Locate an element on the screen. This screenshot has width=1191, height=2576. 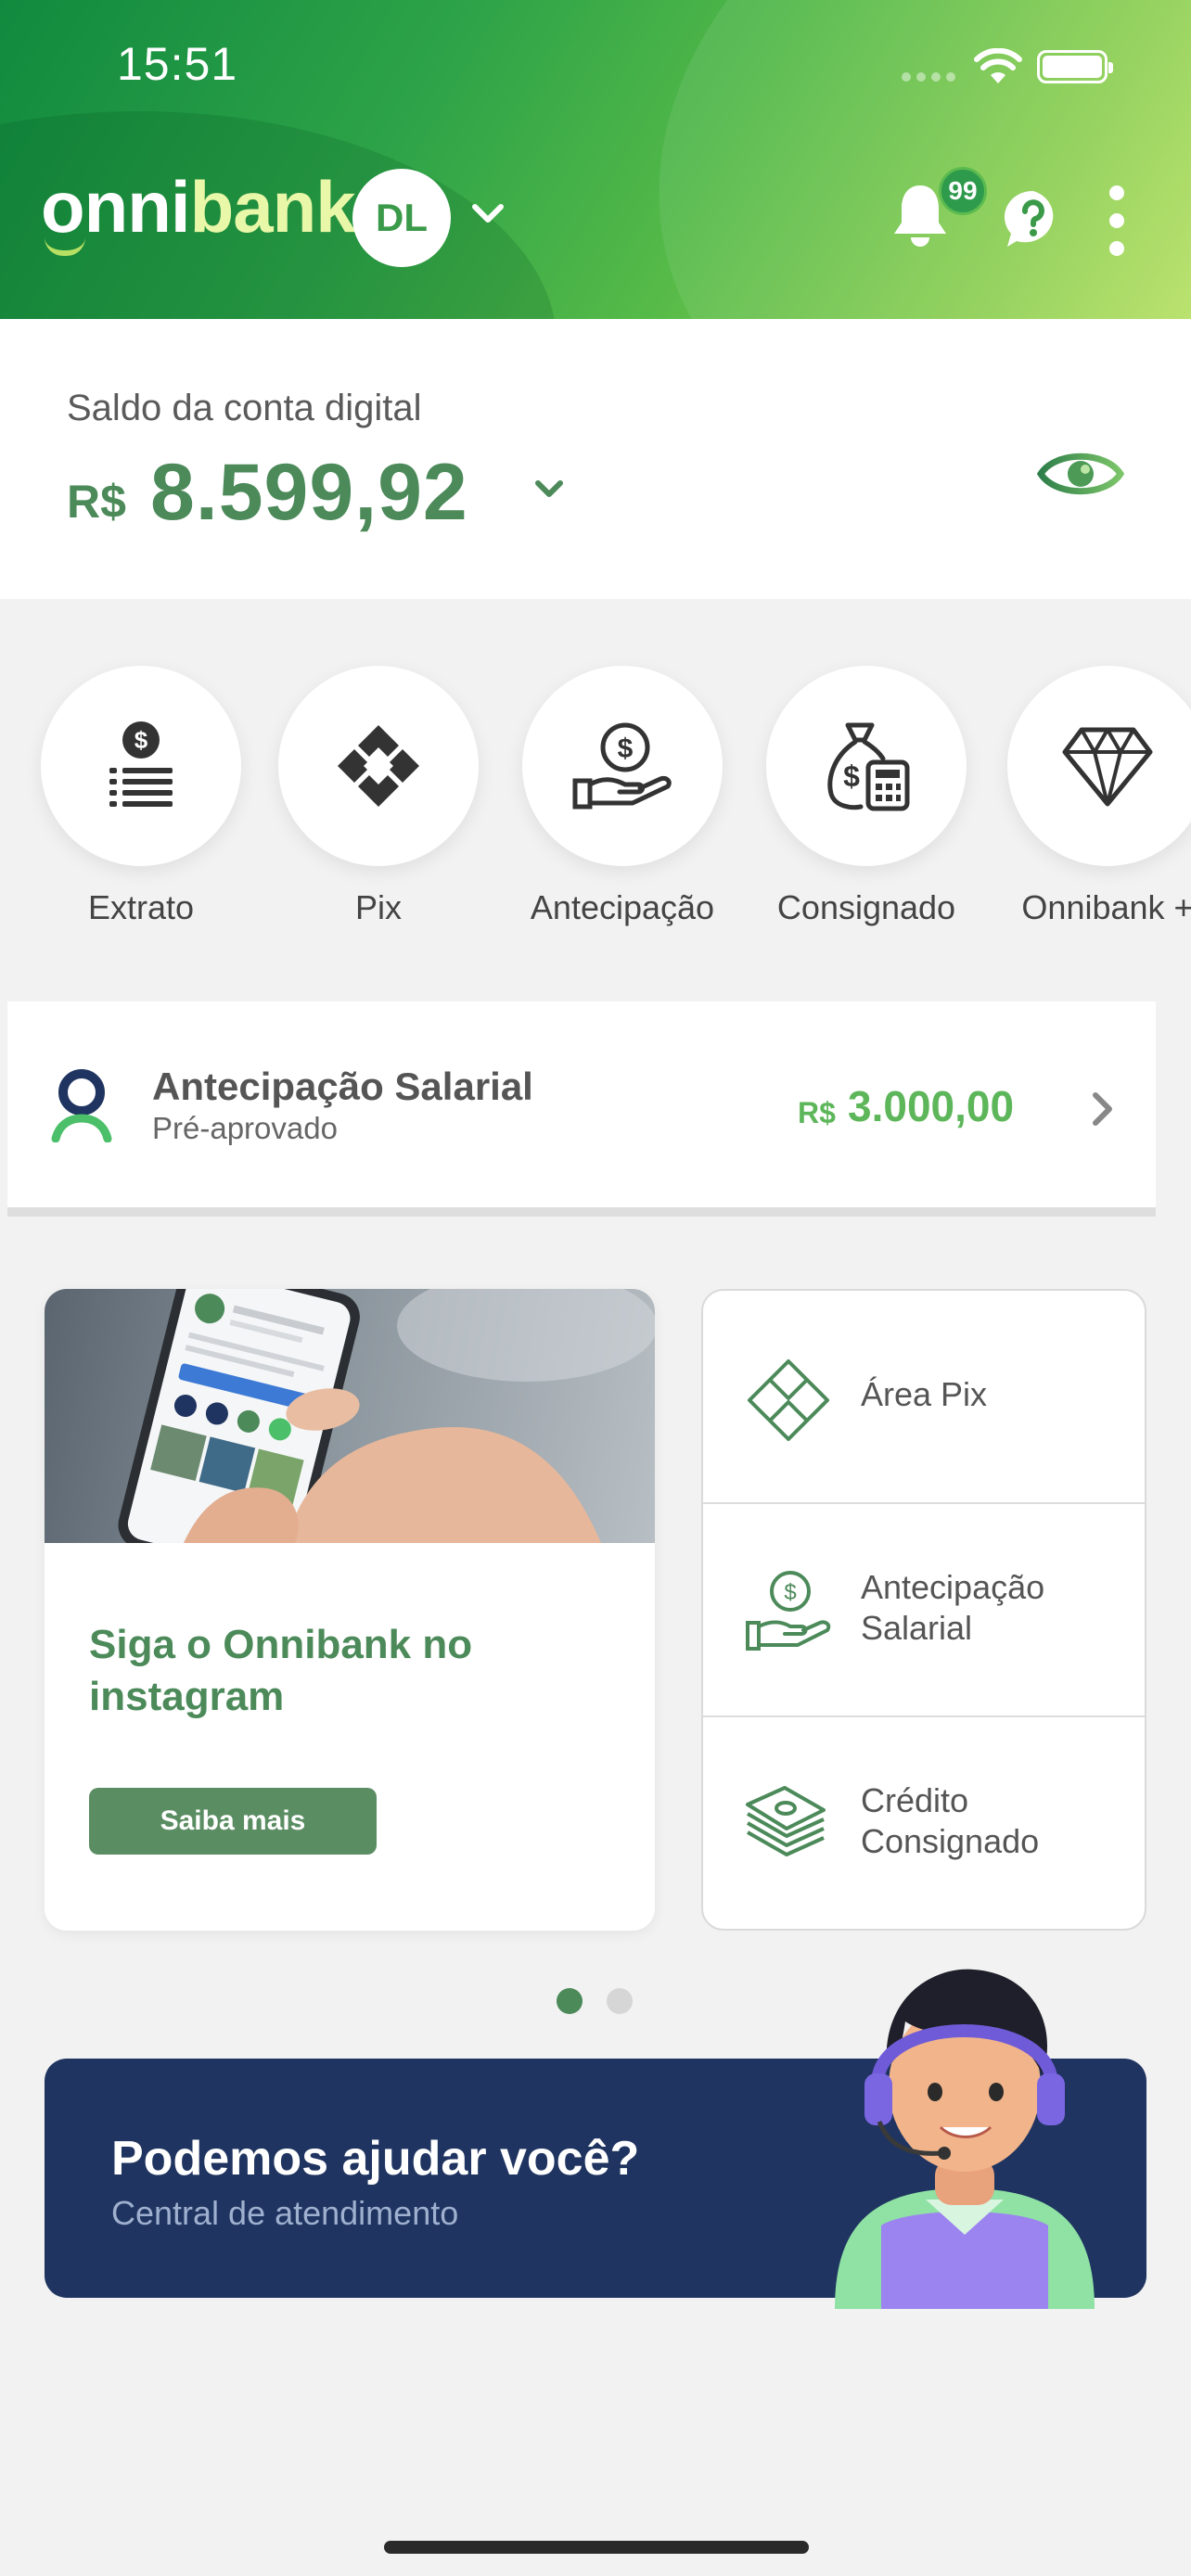
app-header: 15:51 onnibank DL 99 is located at coordinates (595, 160).